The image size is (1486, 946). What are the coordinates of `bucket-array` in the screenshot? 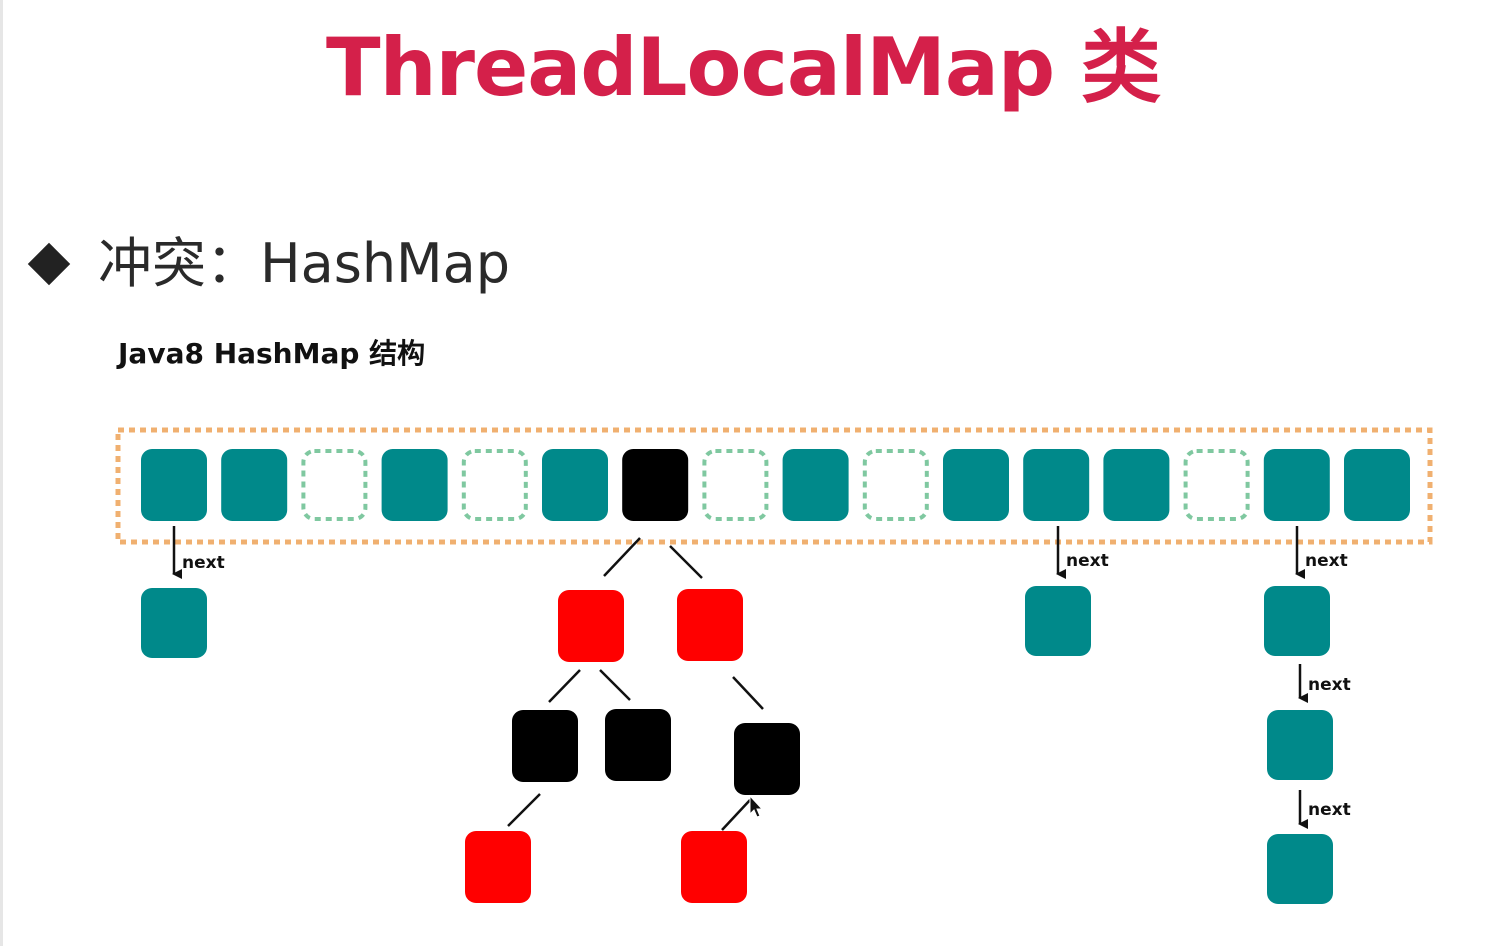 It's located at (775, 485).